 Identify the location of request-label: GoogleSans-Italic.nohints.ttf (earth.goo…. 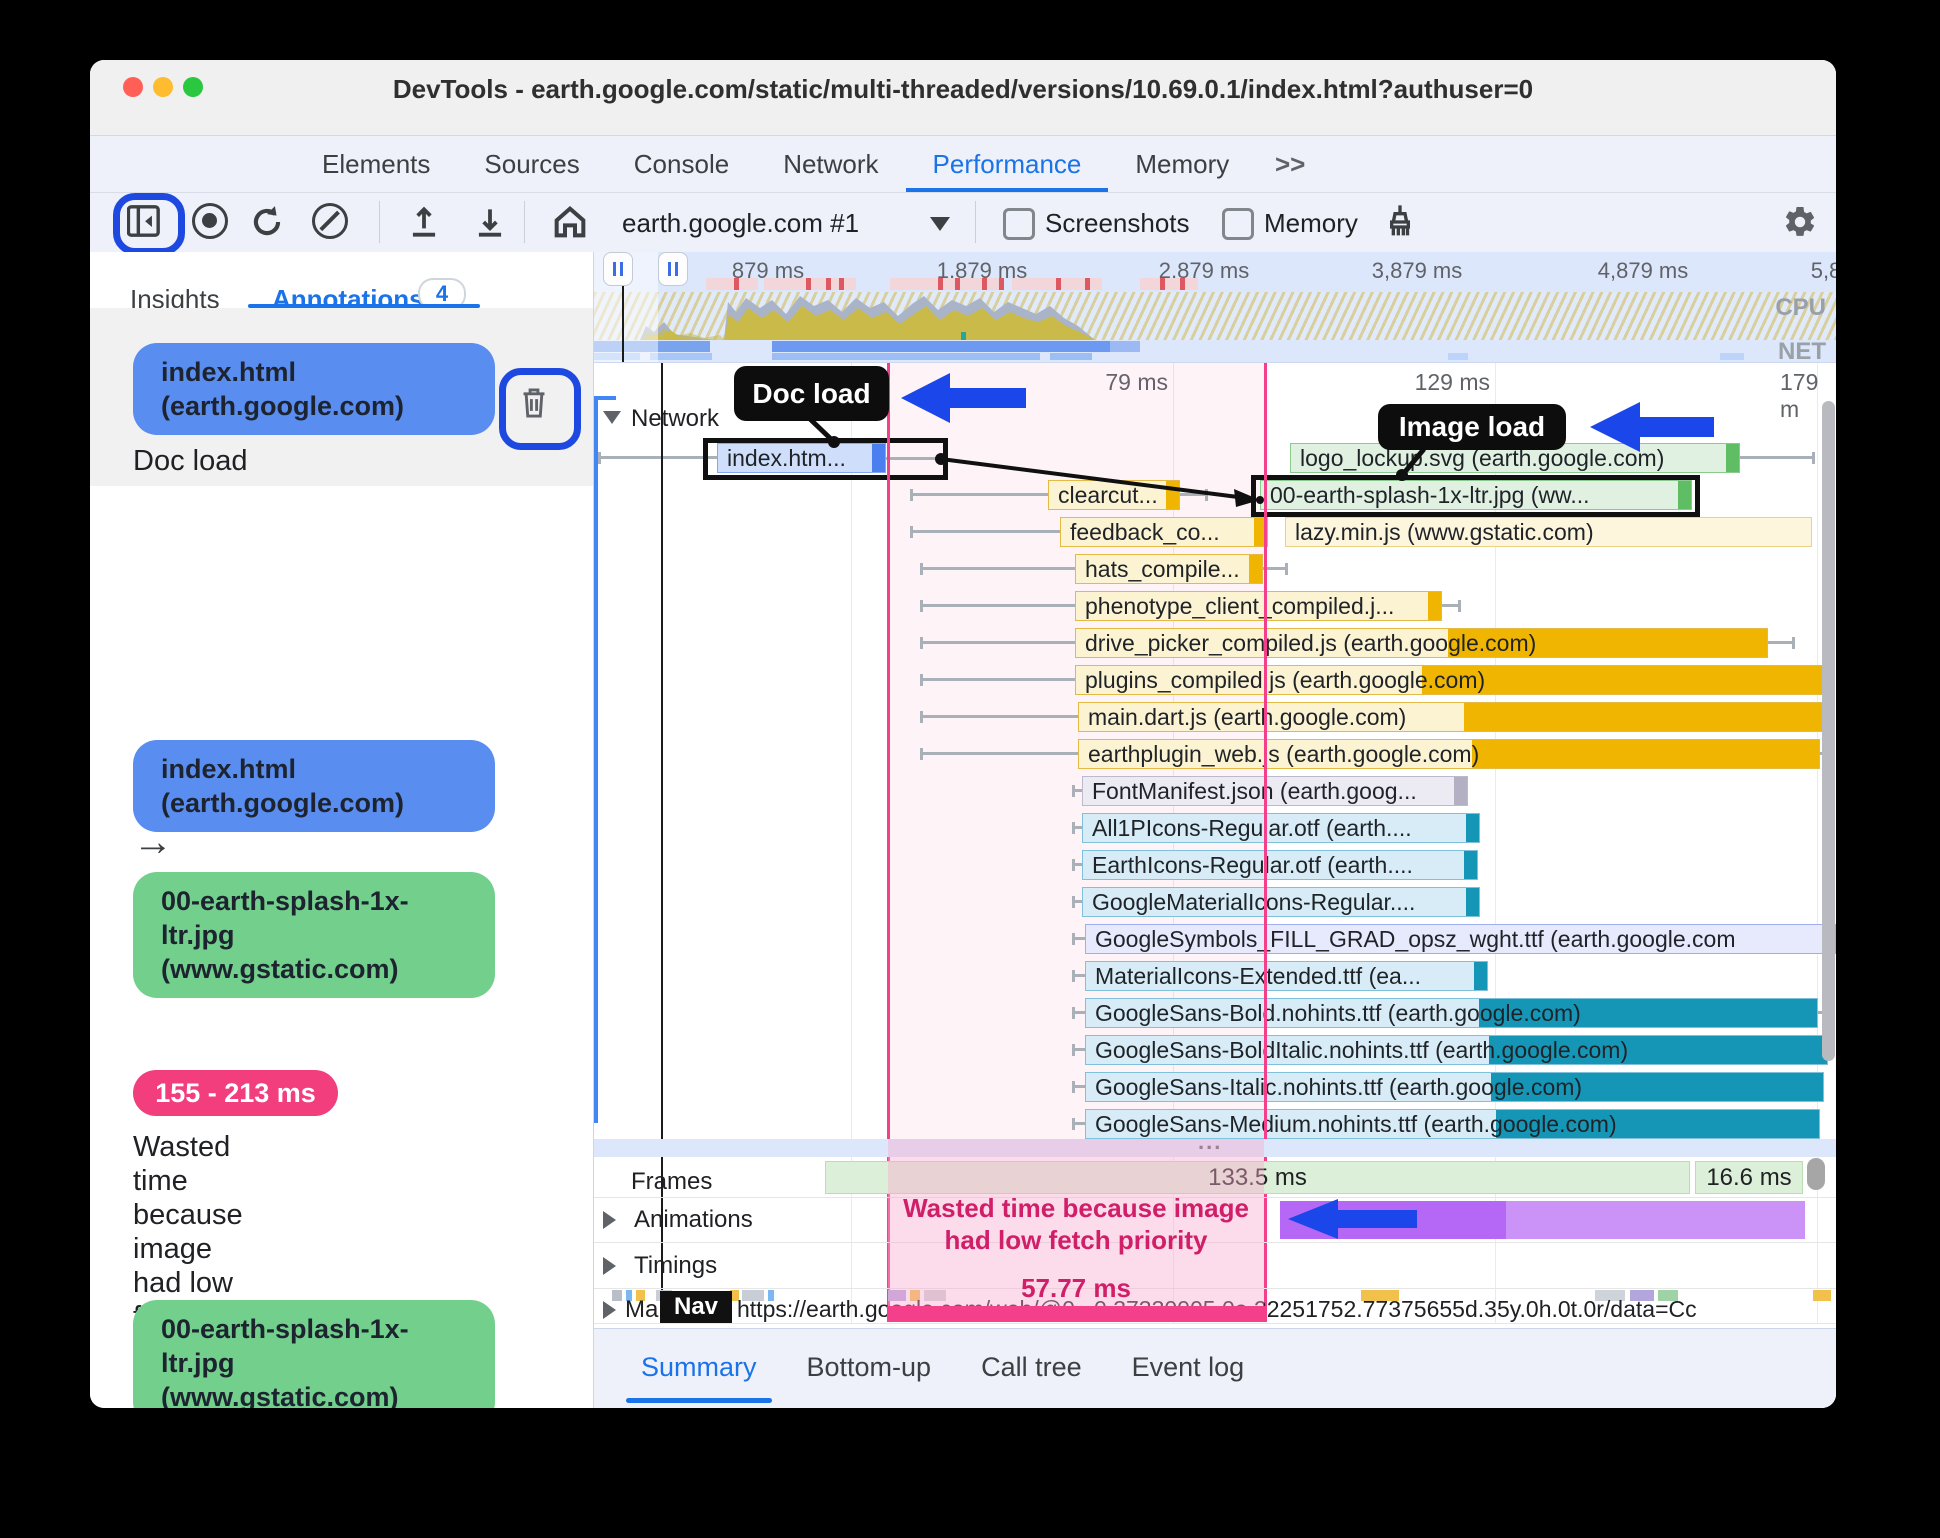
(1339, 1087).